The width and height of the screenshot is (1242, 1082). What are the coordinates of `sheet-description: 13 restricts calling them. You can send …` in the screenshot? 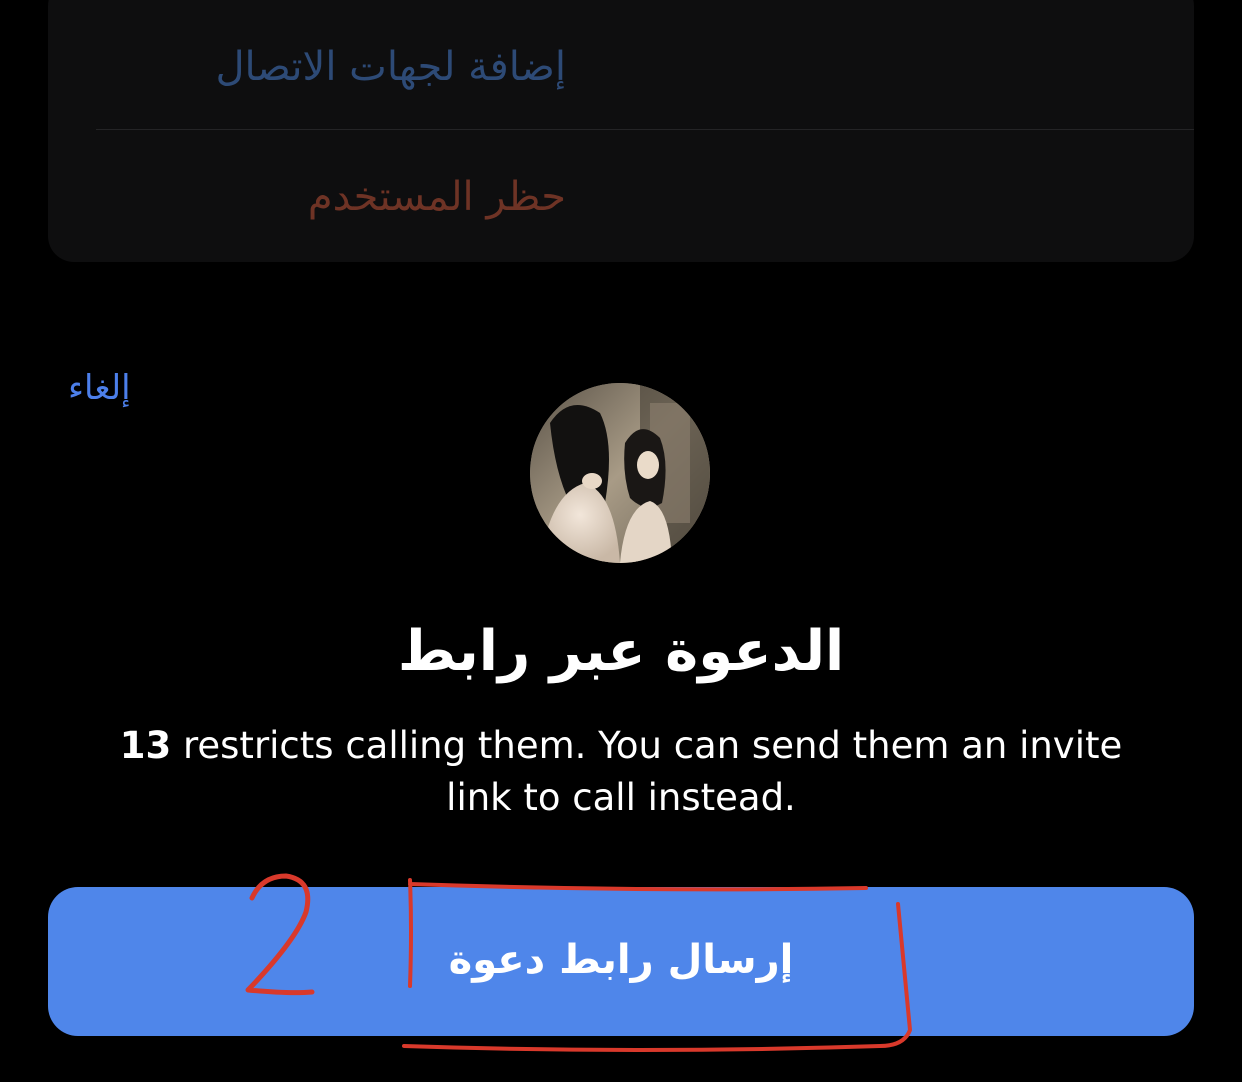 It's located at (621, 772).